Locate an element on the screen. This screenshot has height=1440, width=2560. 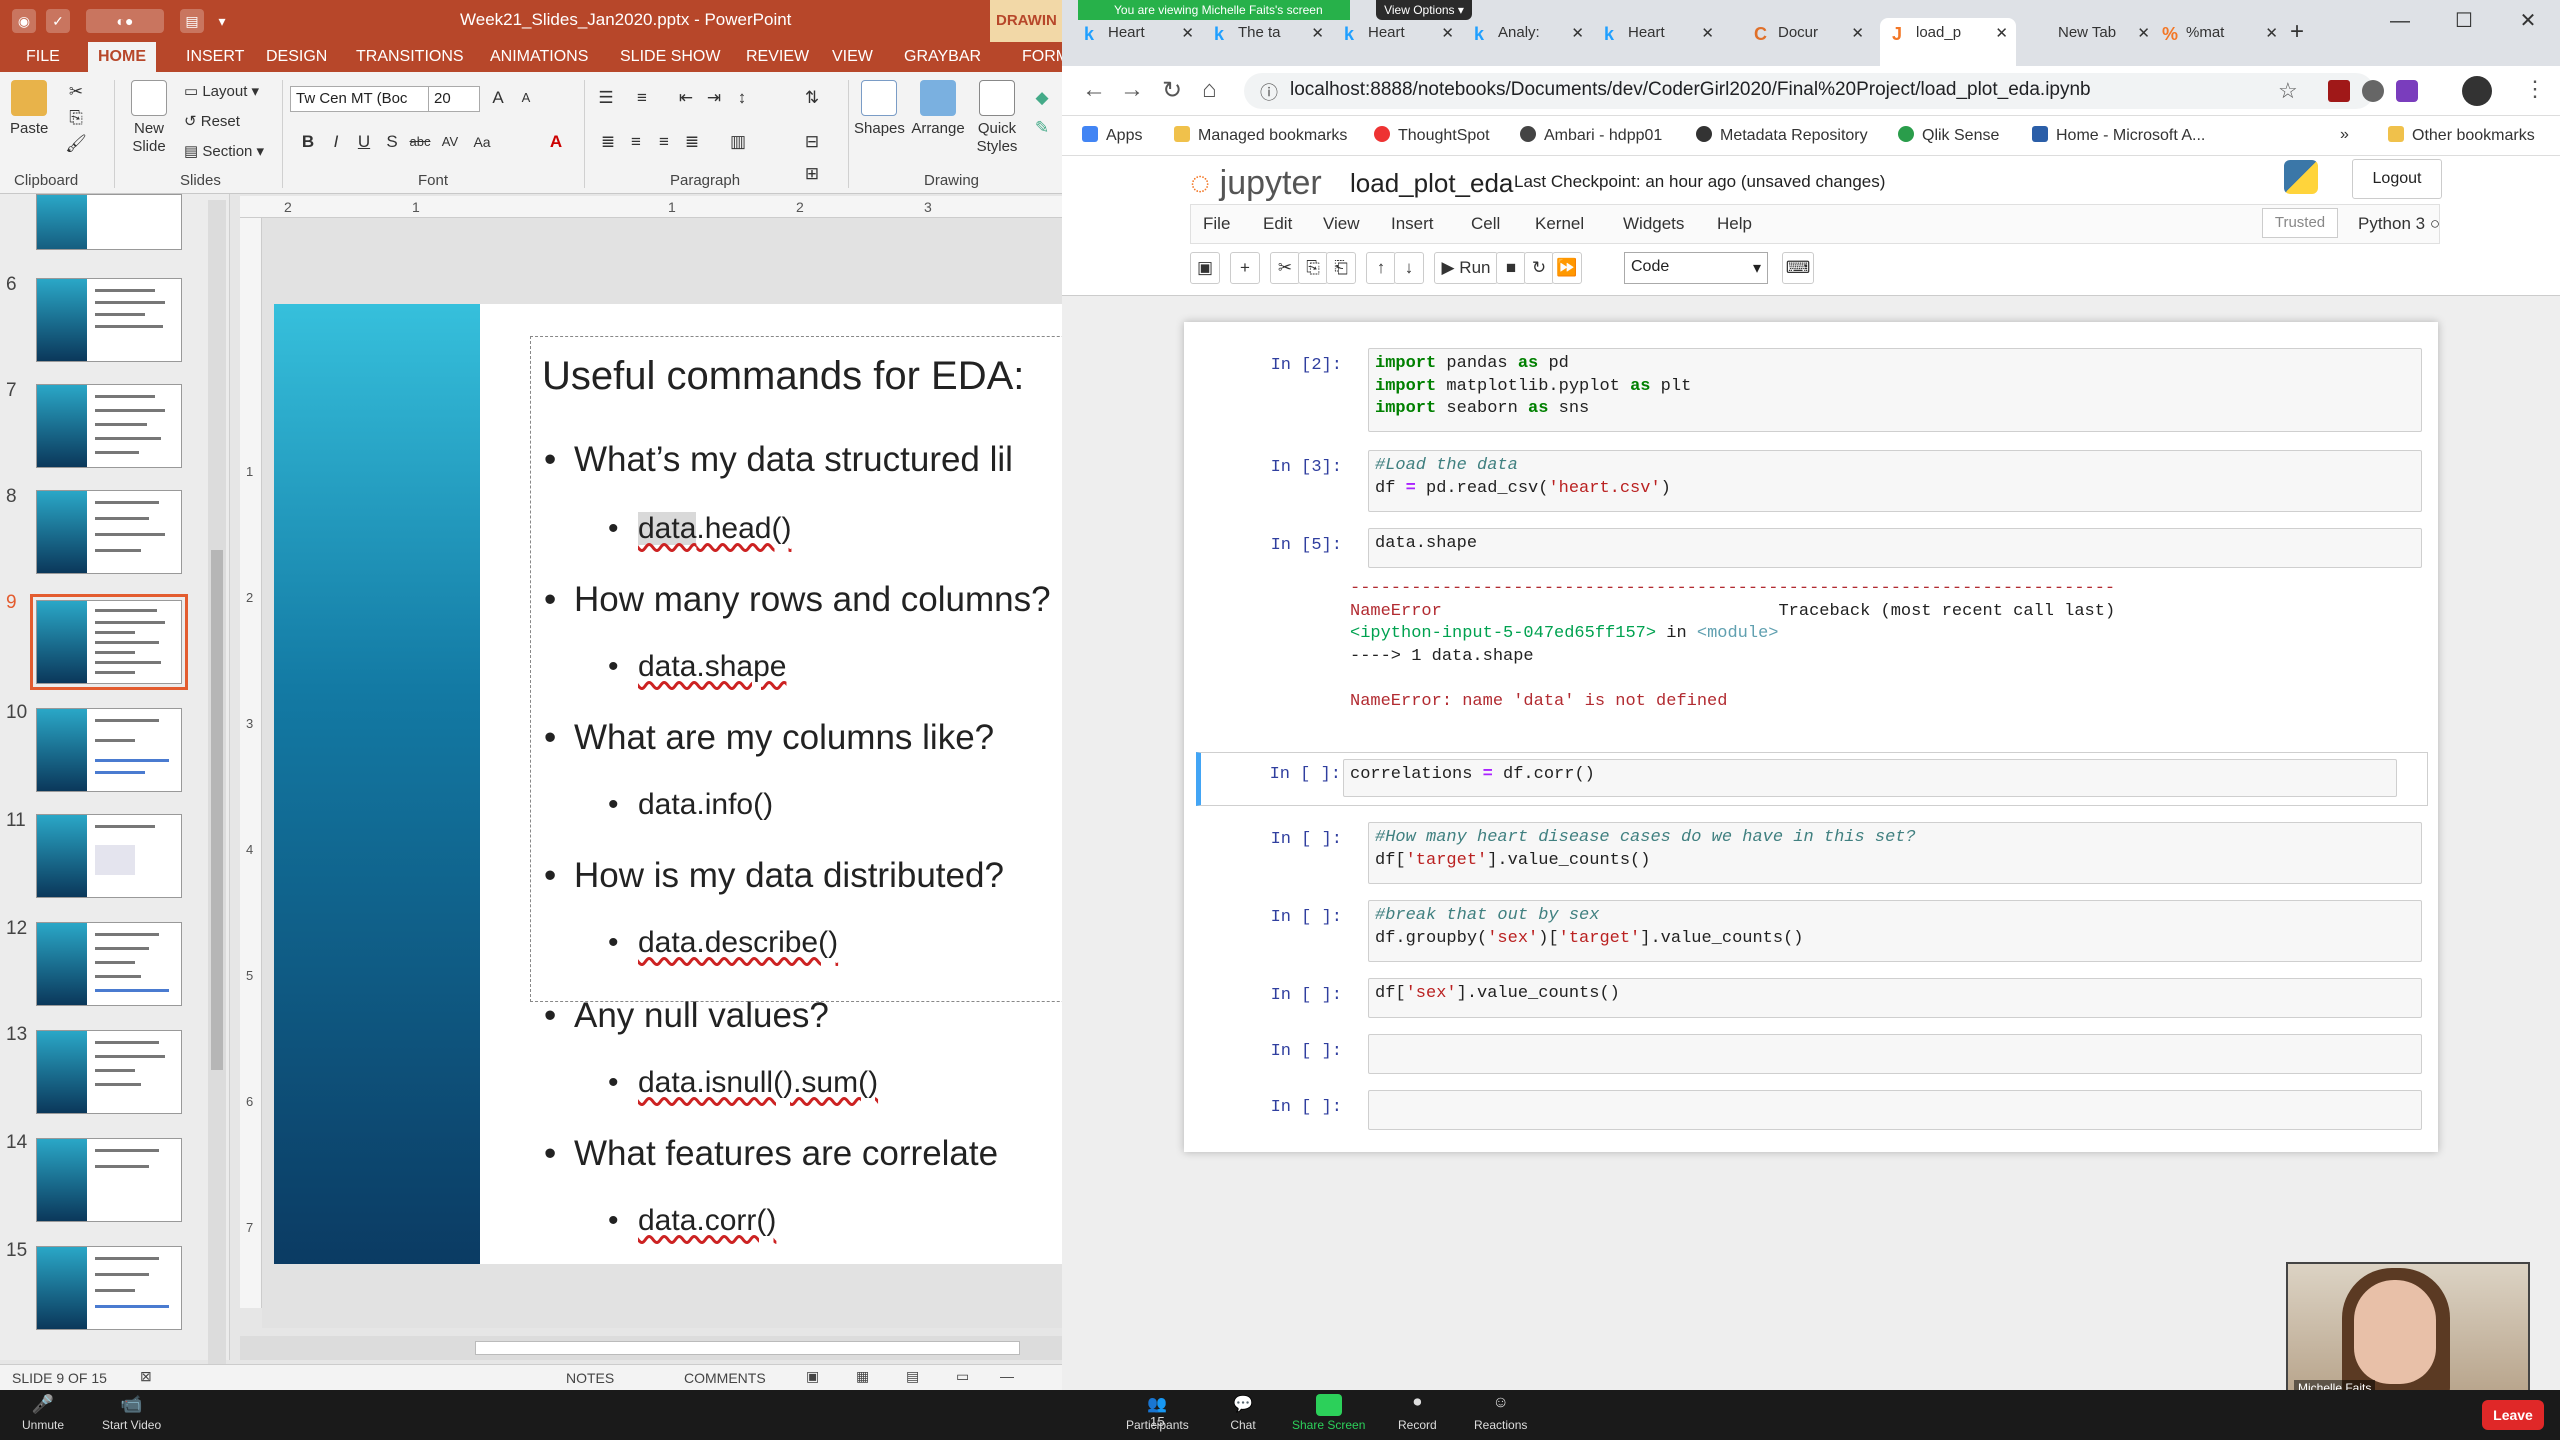
menu-edit: Edit is located at coordinates (1277, 224).